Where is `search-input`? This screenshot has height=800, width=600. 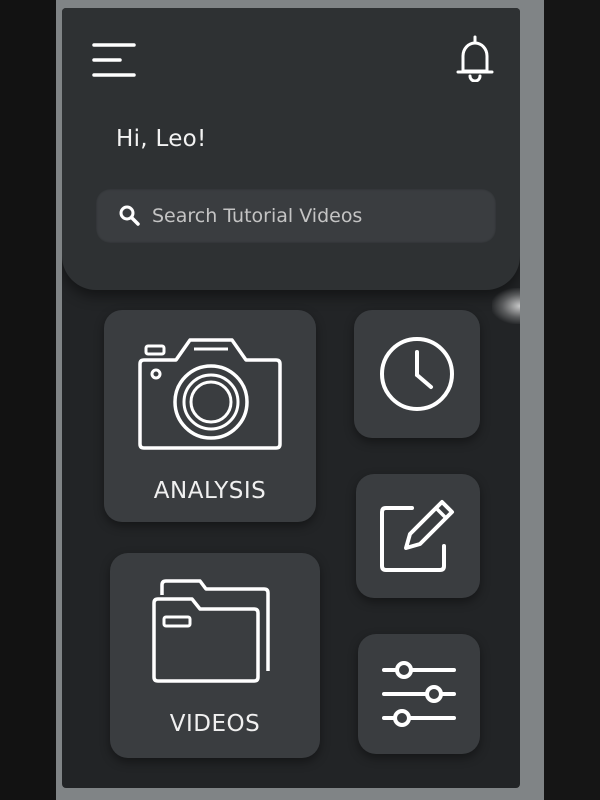
search-input is located at coordinates (317, 216).